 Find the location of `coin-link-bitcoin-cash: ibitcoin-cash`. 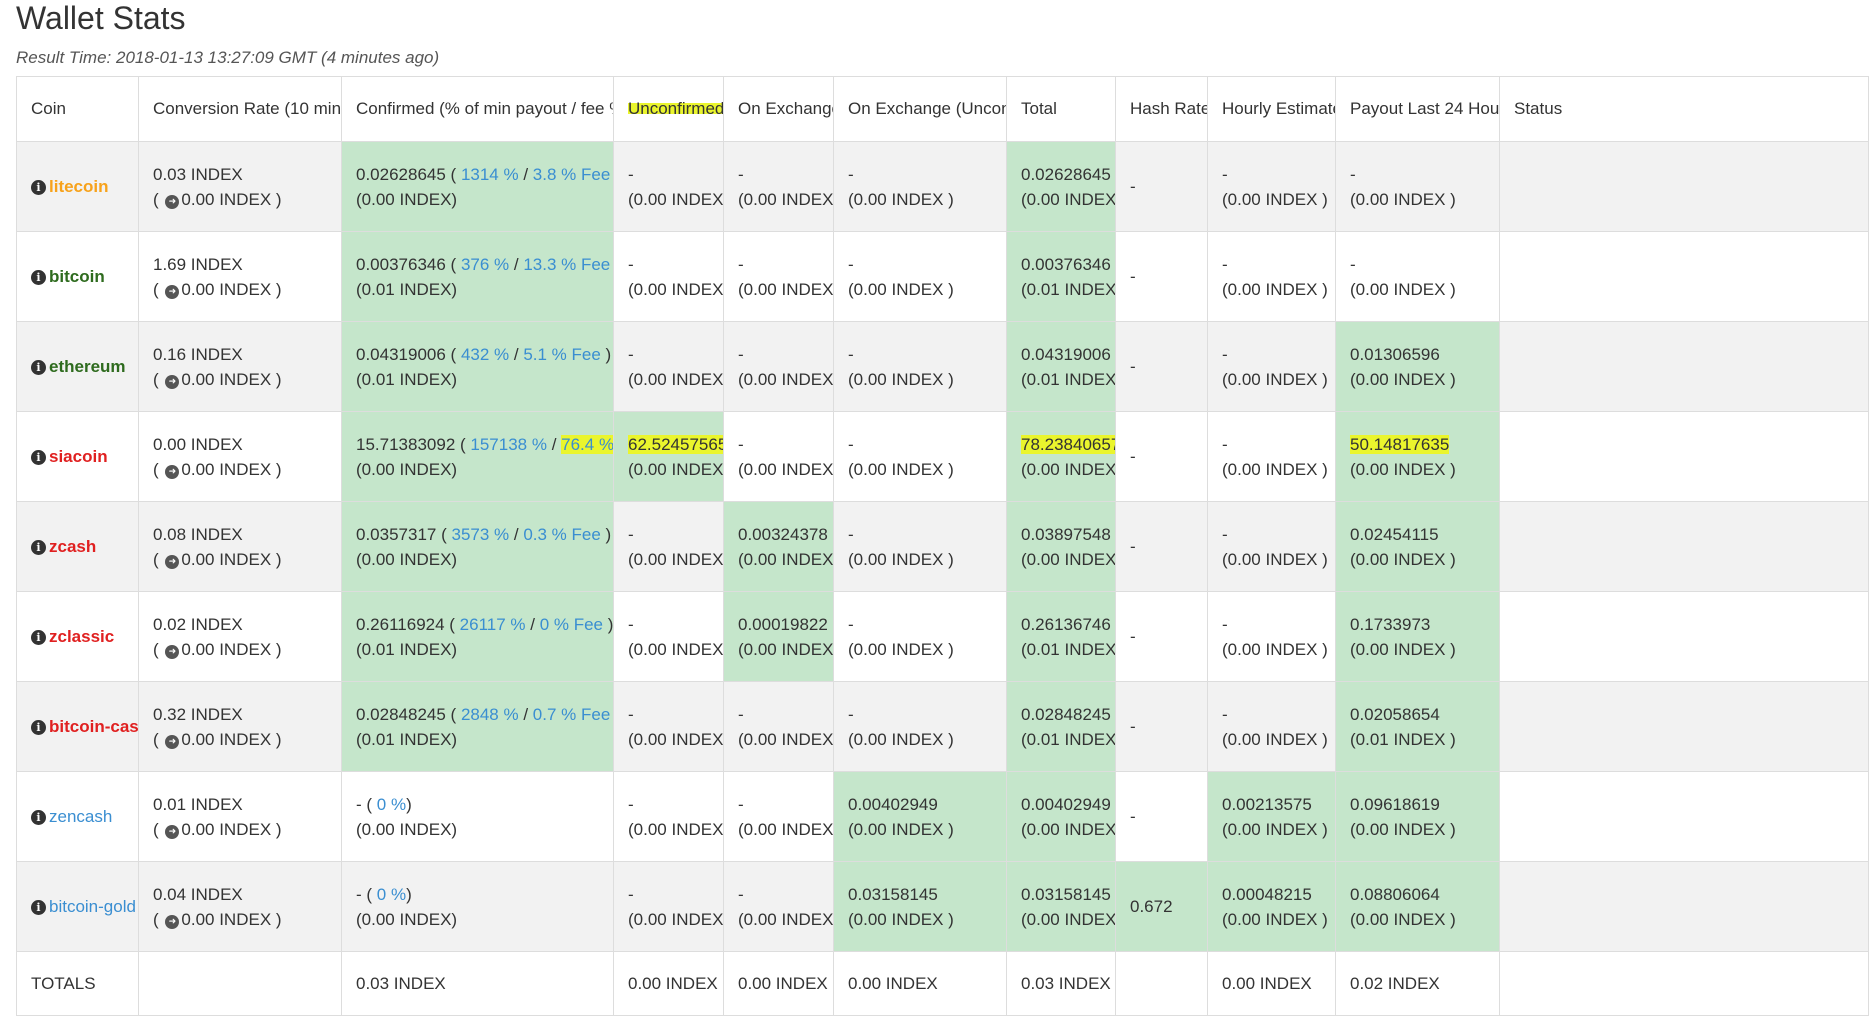

coin-link-bitcoin-cash: ibitcoin-cash is located at coordinates (84, 727).